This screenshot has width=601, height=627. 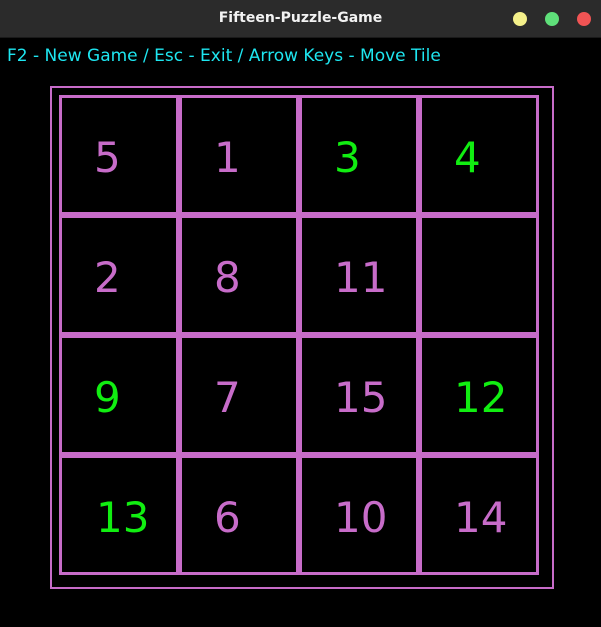 I want to click on tile-number: 6, so click(x=227, y=517).